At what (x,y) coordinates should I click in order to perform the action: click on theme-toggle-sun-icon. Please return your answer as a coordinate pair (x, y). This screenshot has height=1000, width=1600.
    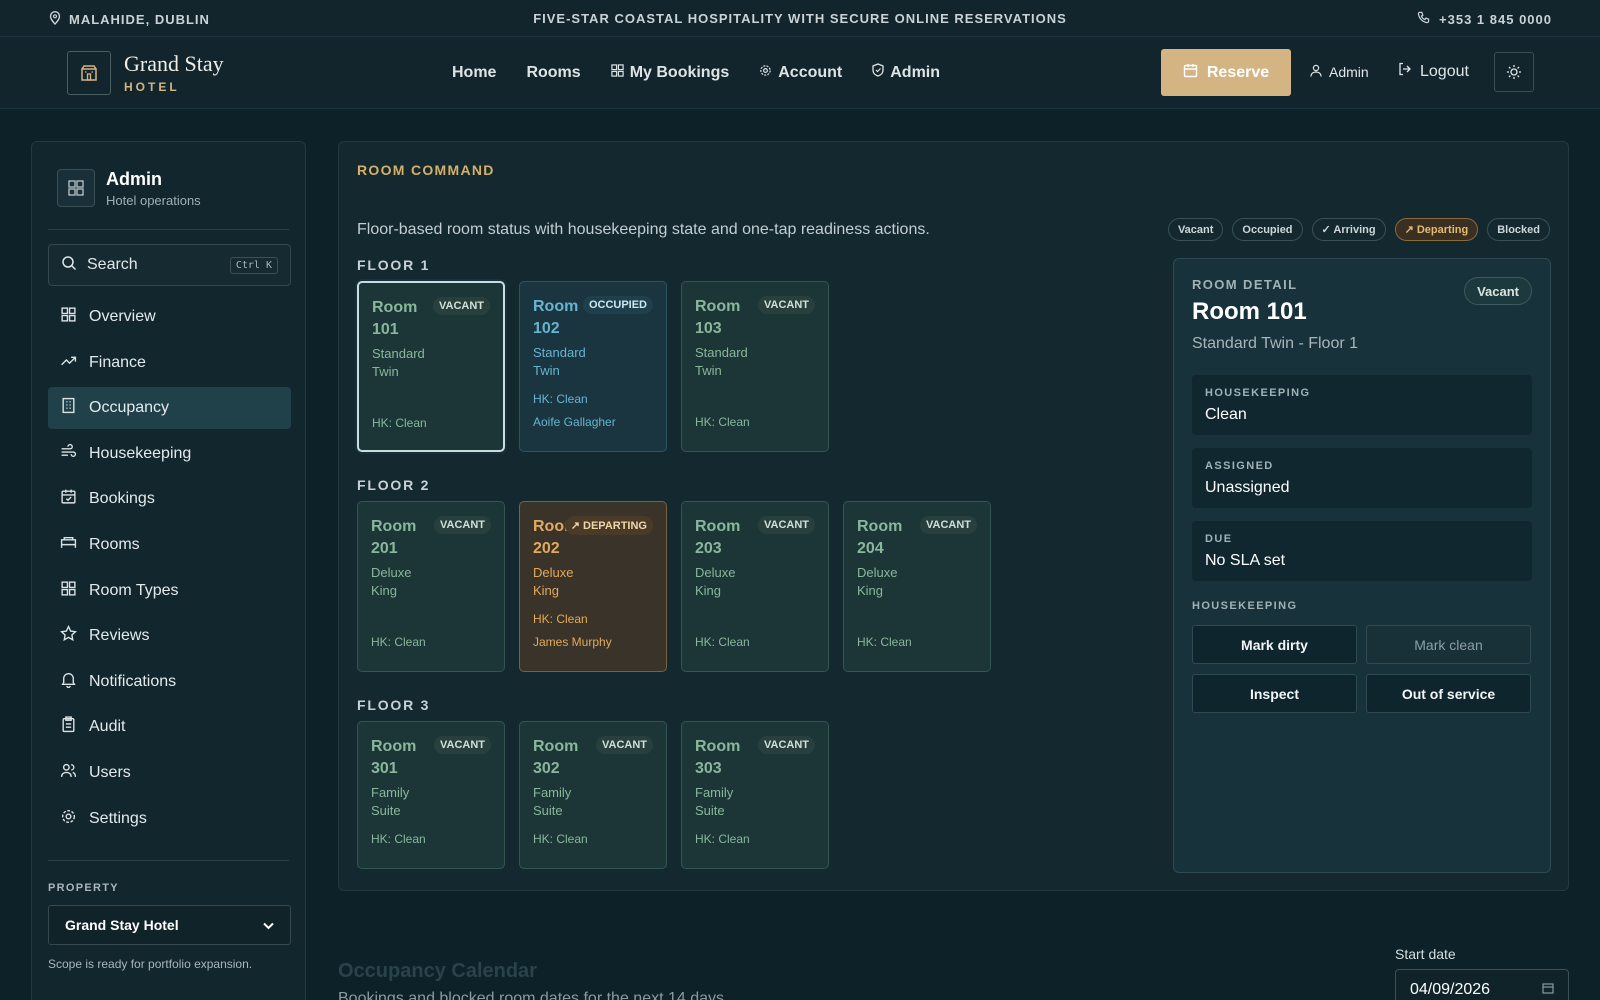
    Looking at the image, I should click on (1514, 72).